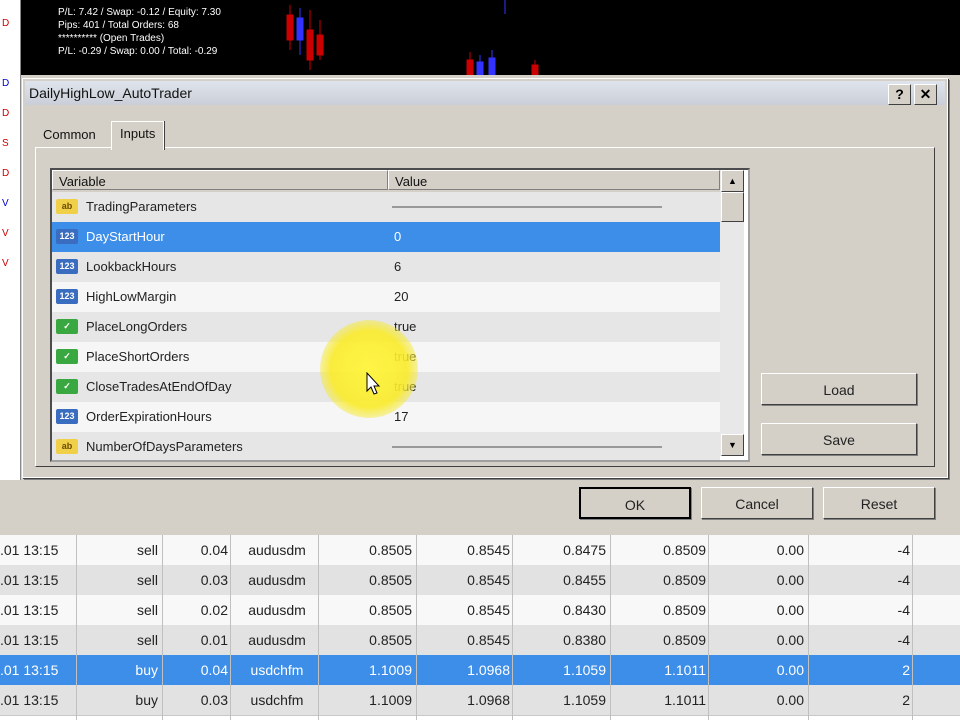  I want to click on strip-mark: V, so click(5, 233).